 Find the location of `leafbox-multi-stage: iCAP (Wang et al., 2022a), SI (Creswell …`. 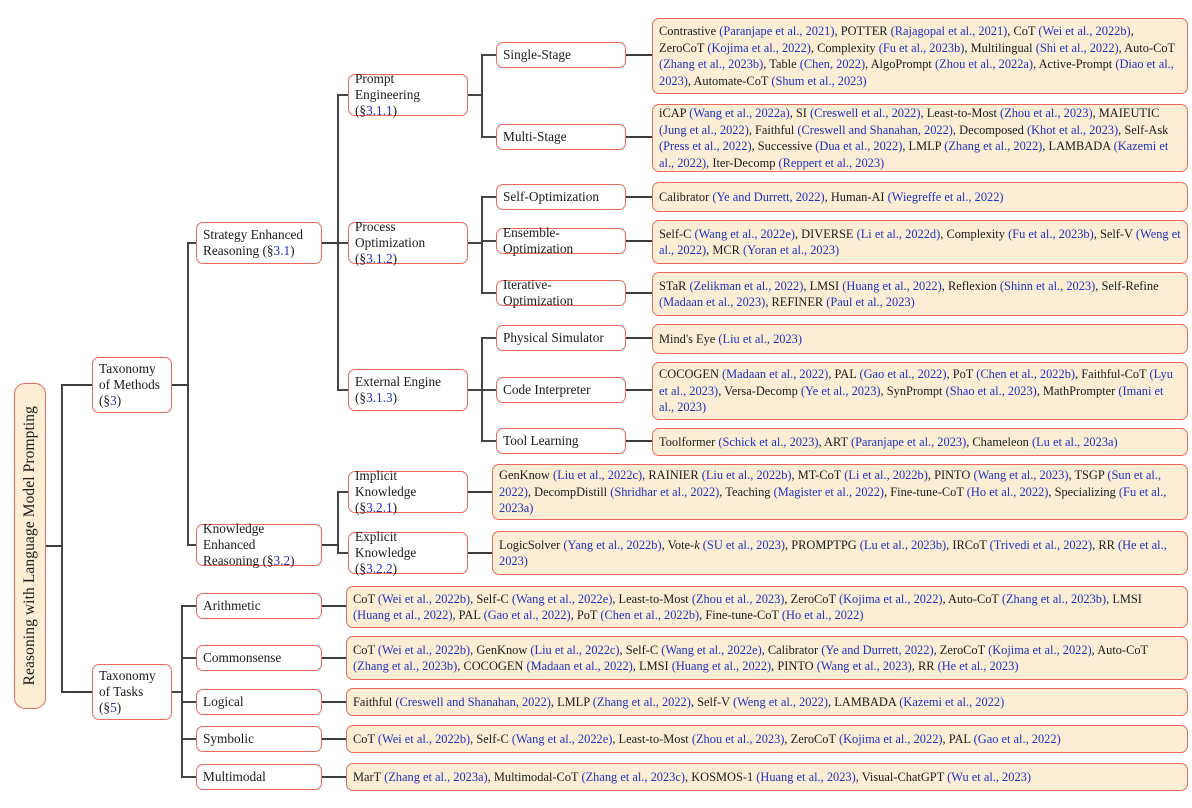

leafbox-multi-stage: iCAP (Wang et al., 2022a), SI (Creswell … is located at coordinates (920, 138).